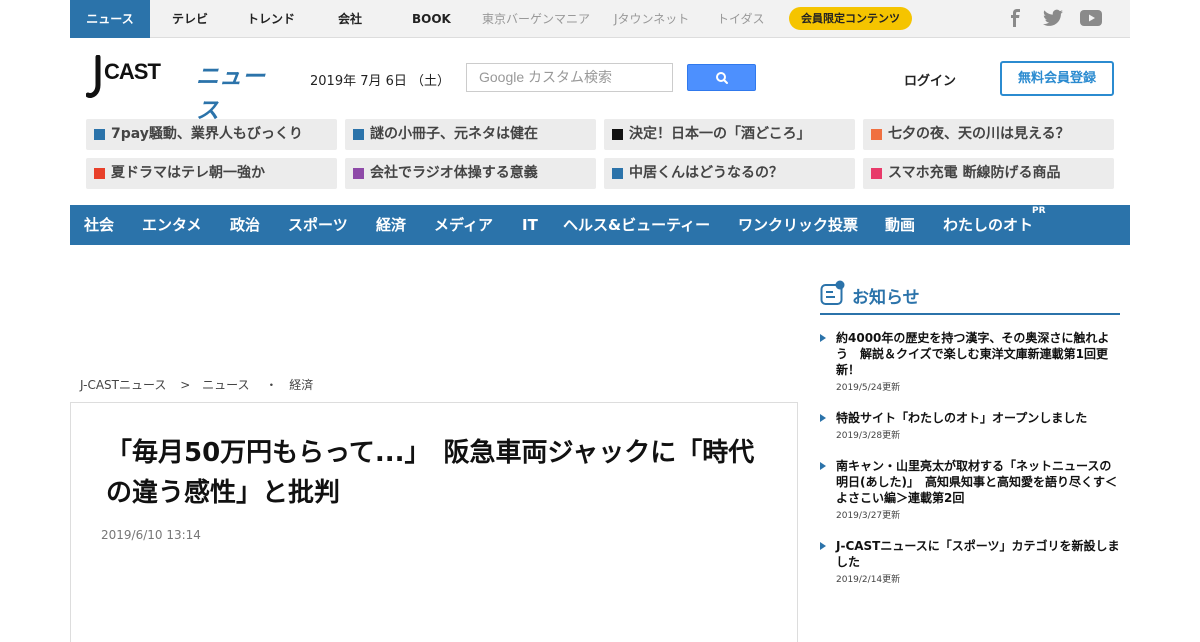 The height and width of the screenshot is (642, 1200). I want to click on category-entertainment: エンタメ, so click(172, 225).